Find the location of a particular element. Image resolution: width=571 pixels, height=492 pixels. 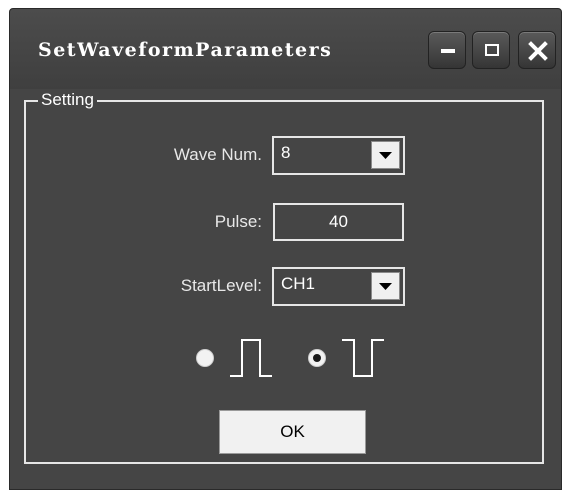

close-icon is located at coordinates (538, 51).